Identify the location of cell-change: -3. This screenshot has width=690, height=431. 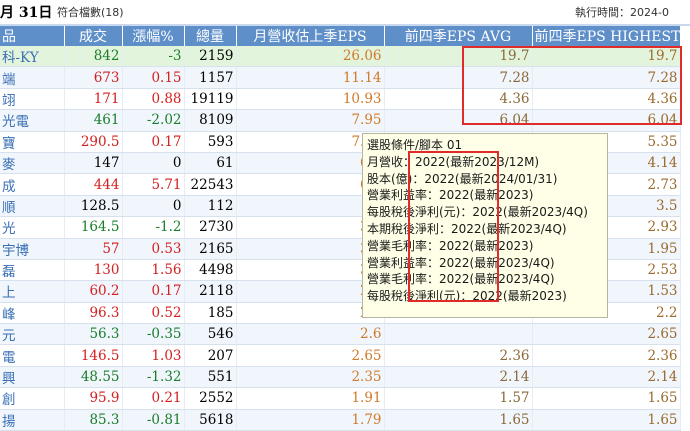
(153, 57).